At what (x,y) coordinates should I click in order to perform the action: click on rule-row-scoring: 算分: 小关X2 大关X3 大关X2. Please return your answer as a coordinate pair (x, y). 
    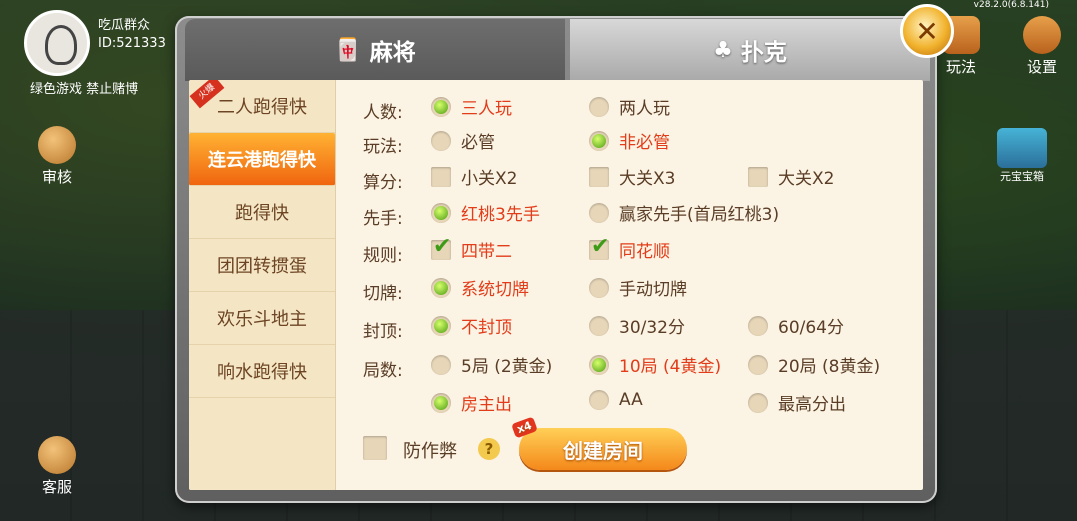
    Looking at the image, I should click on (643, 179).